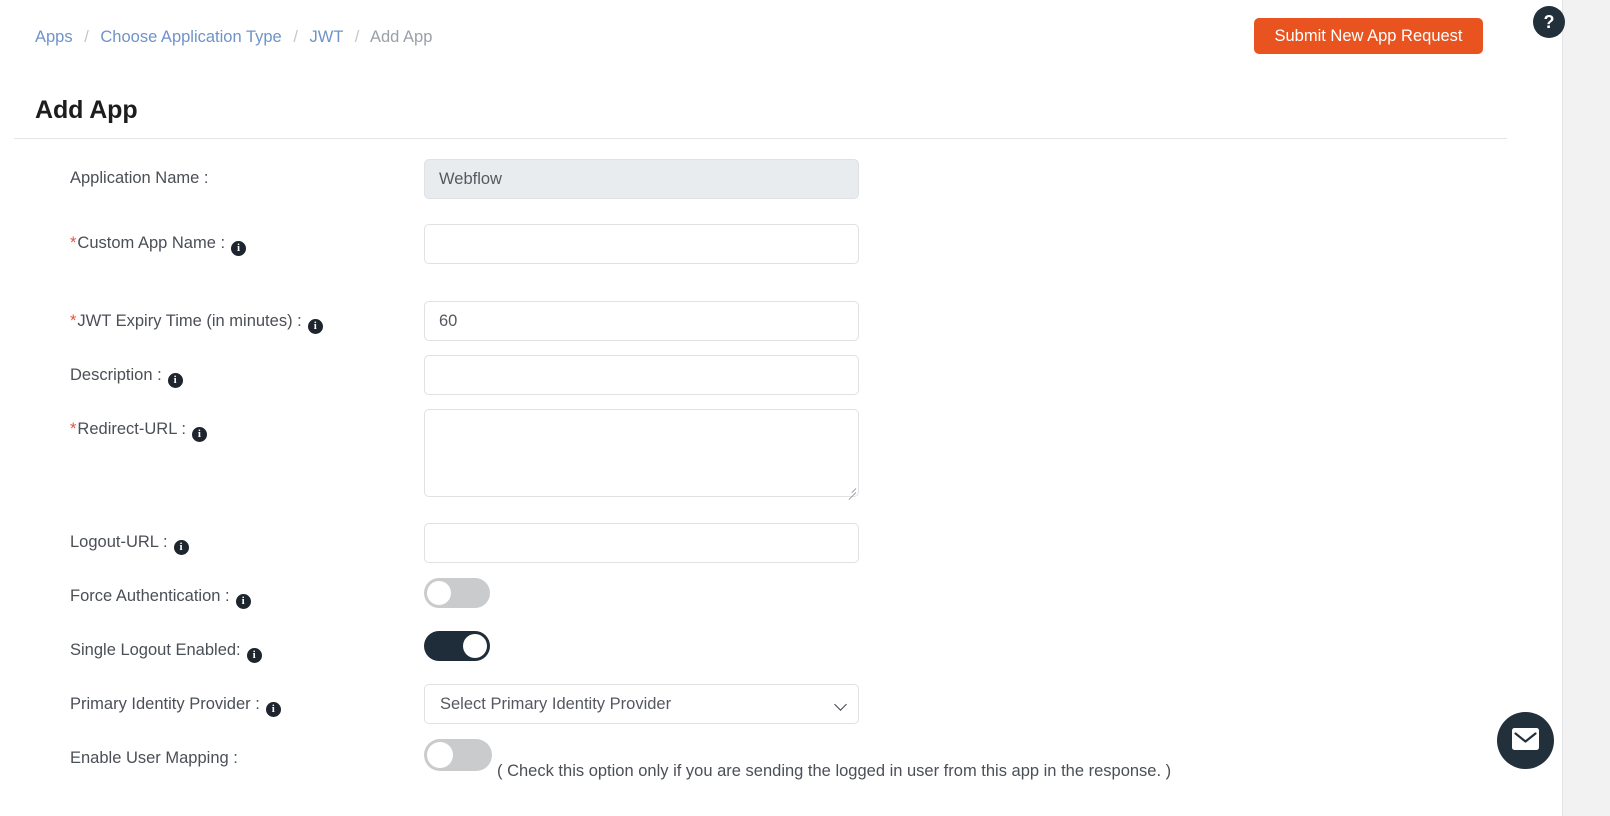 This screenshot has height=816, width=1610. I want to click on enable-user-mapping-toggle, so click(458, 755).